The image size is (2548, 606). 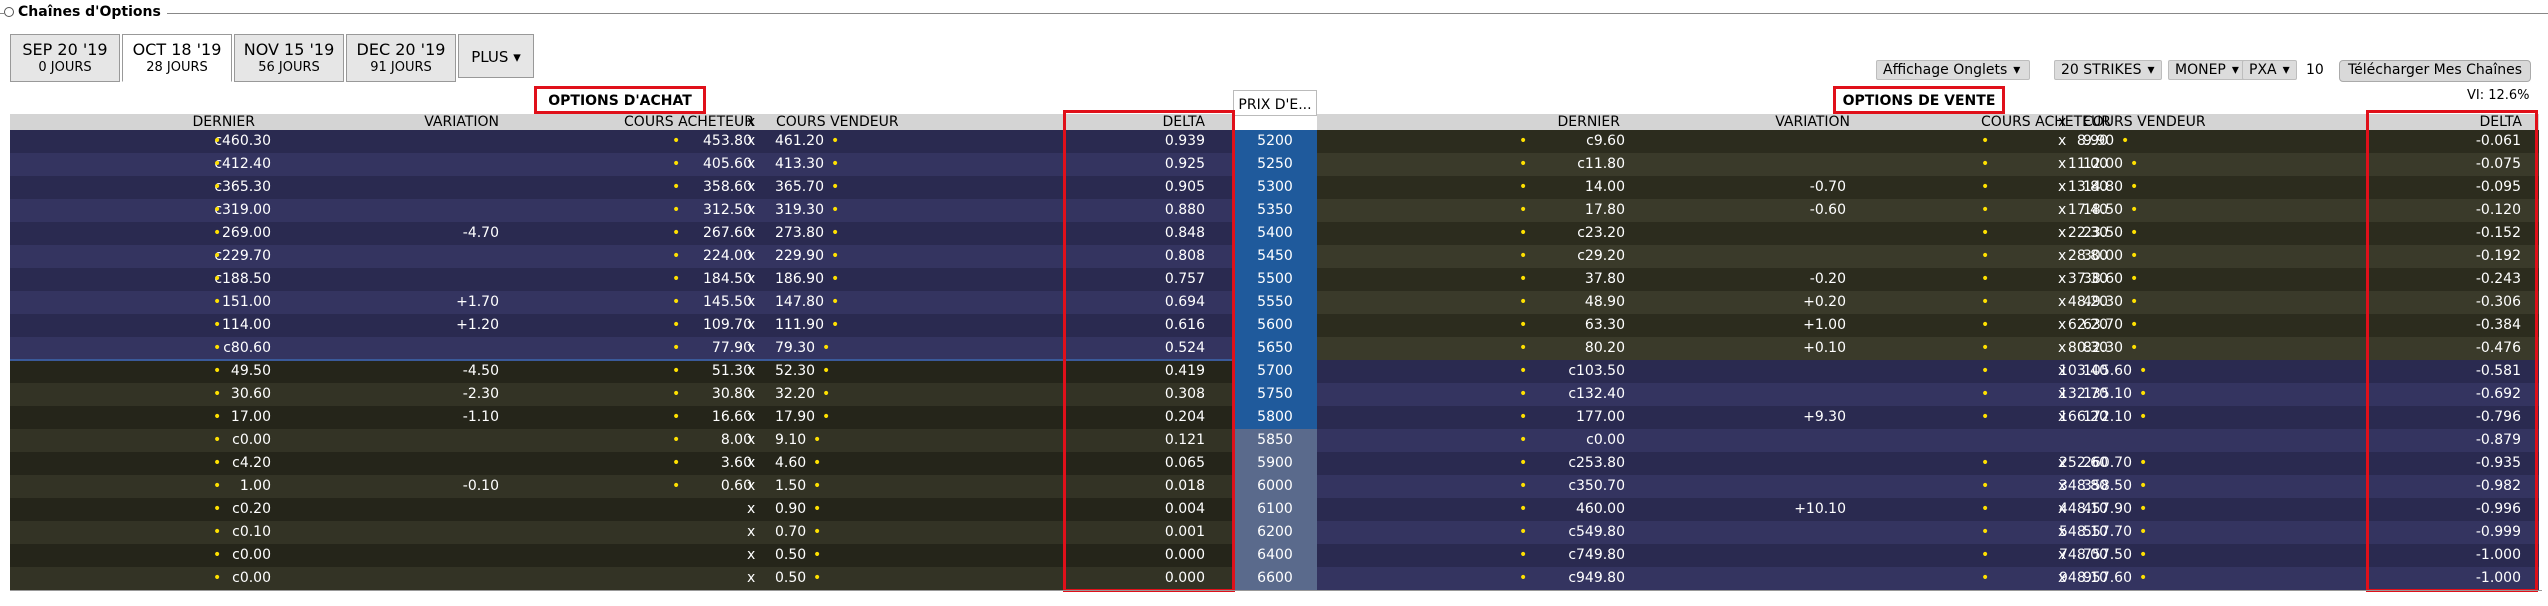 I want to click on call-bid-cell: 109.70, so click(x=727, y=325).